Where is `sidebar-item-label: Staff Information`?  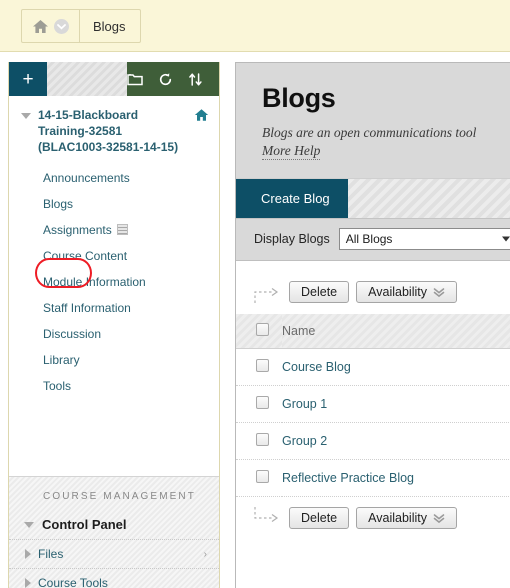 sidebar-item-label: Staff Information is located at coordinates (87, 308).